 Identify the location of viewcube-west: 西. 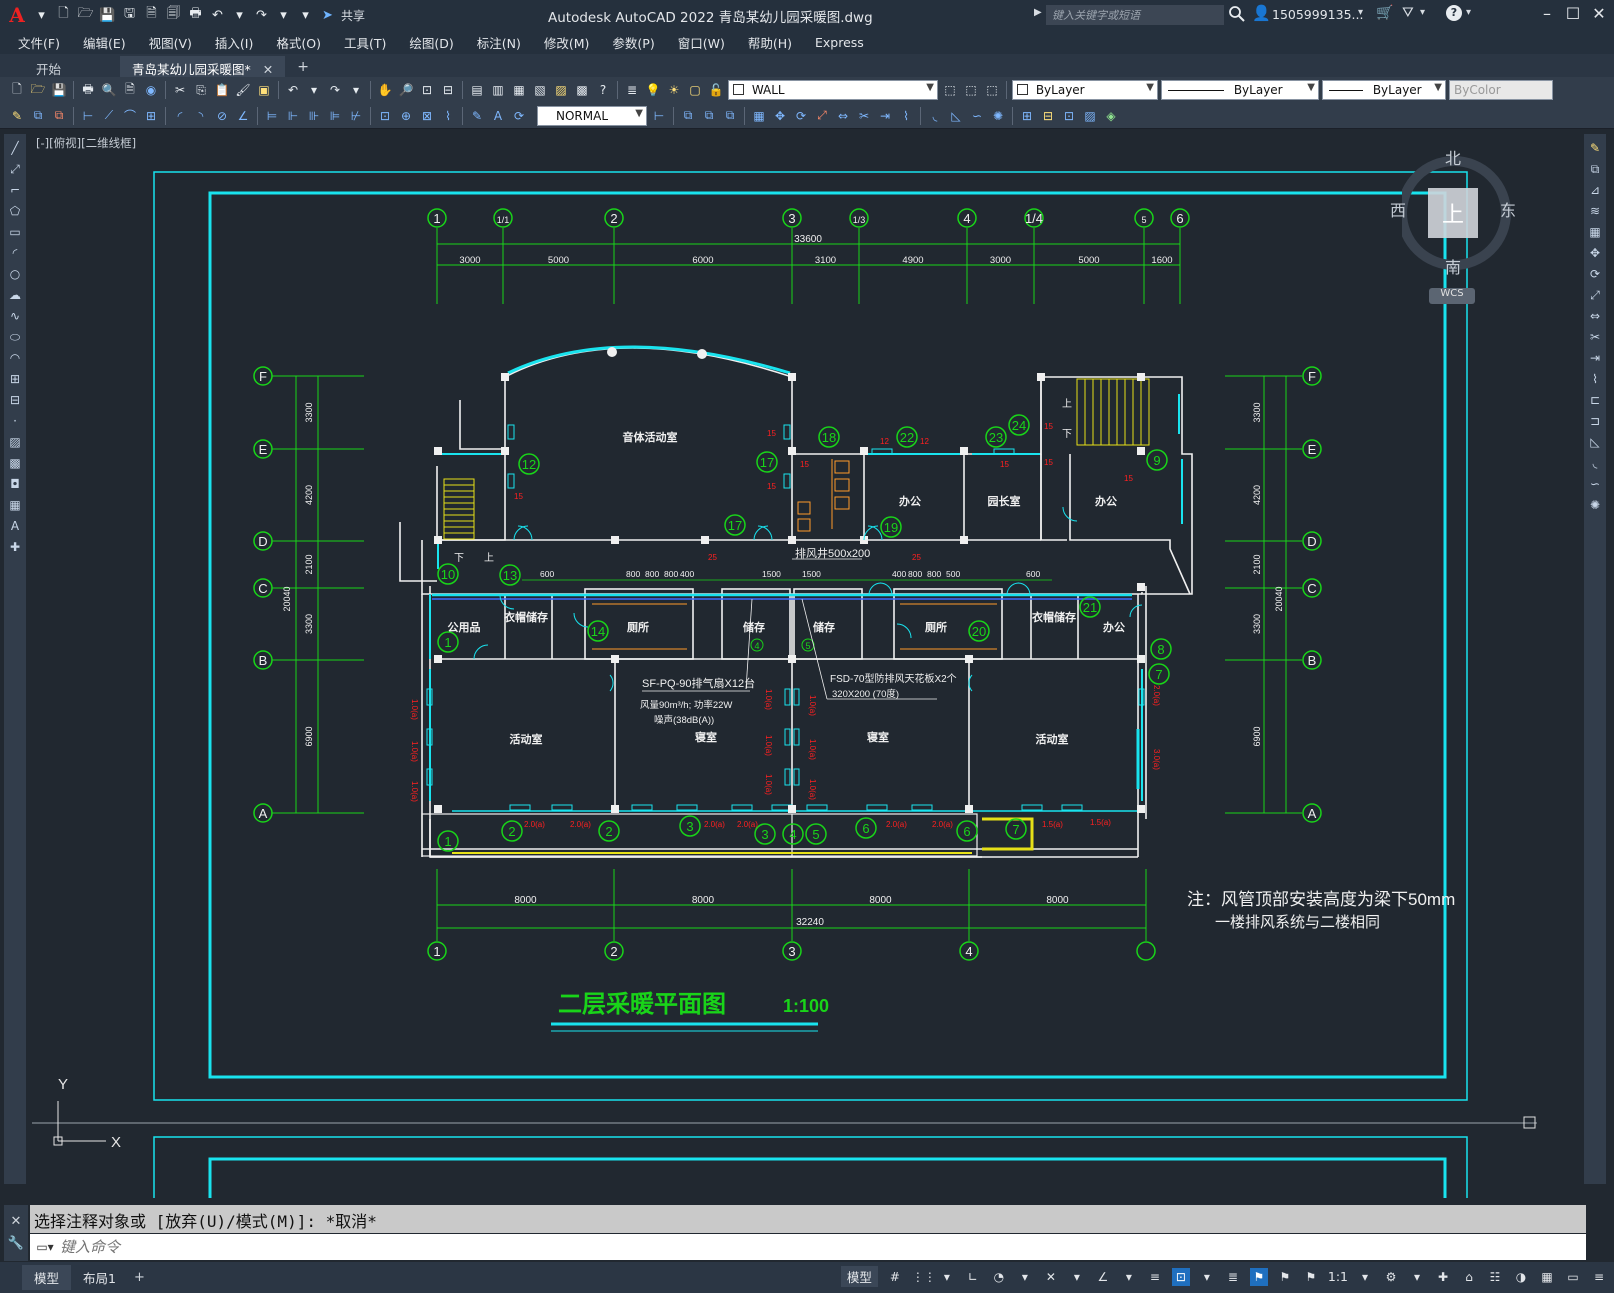
(1398, 209).